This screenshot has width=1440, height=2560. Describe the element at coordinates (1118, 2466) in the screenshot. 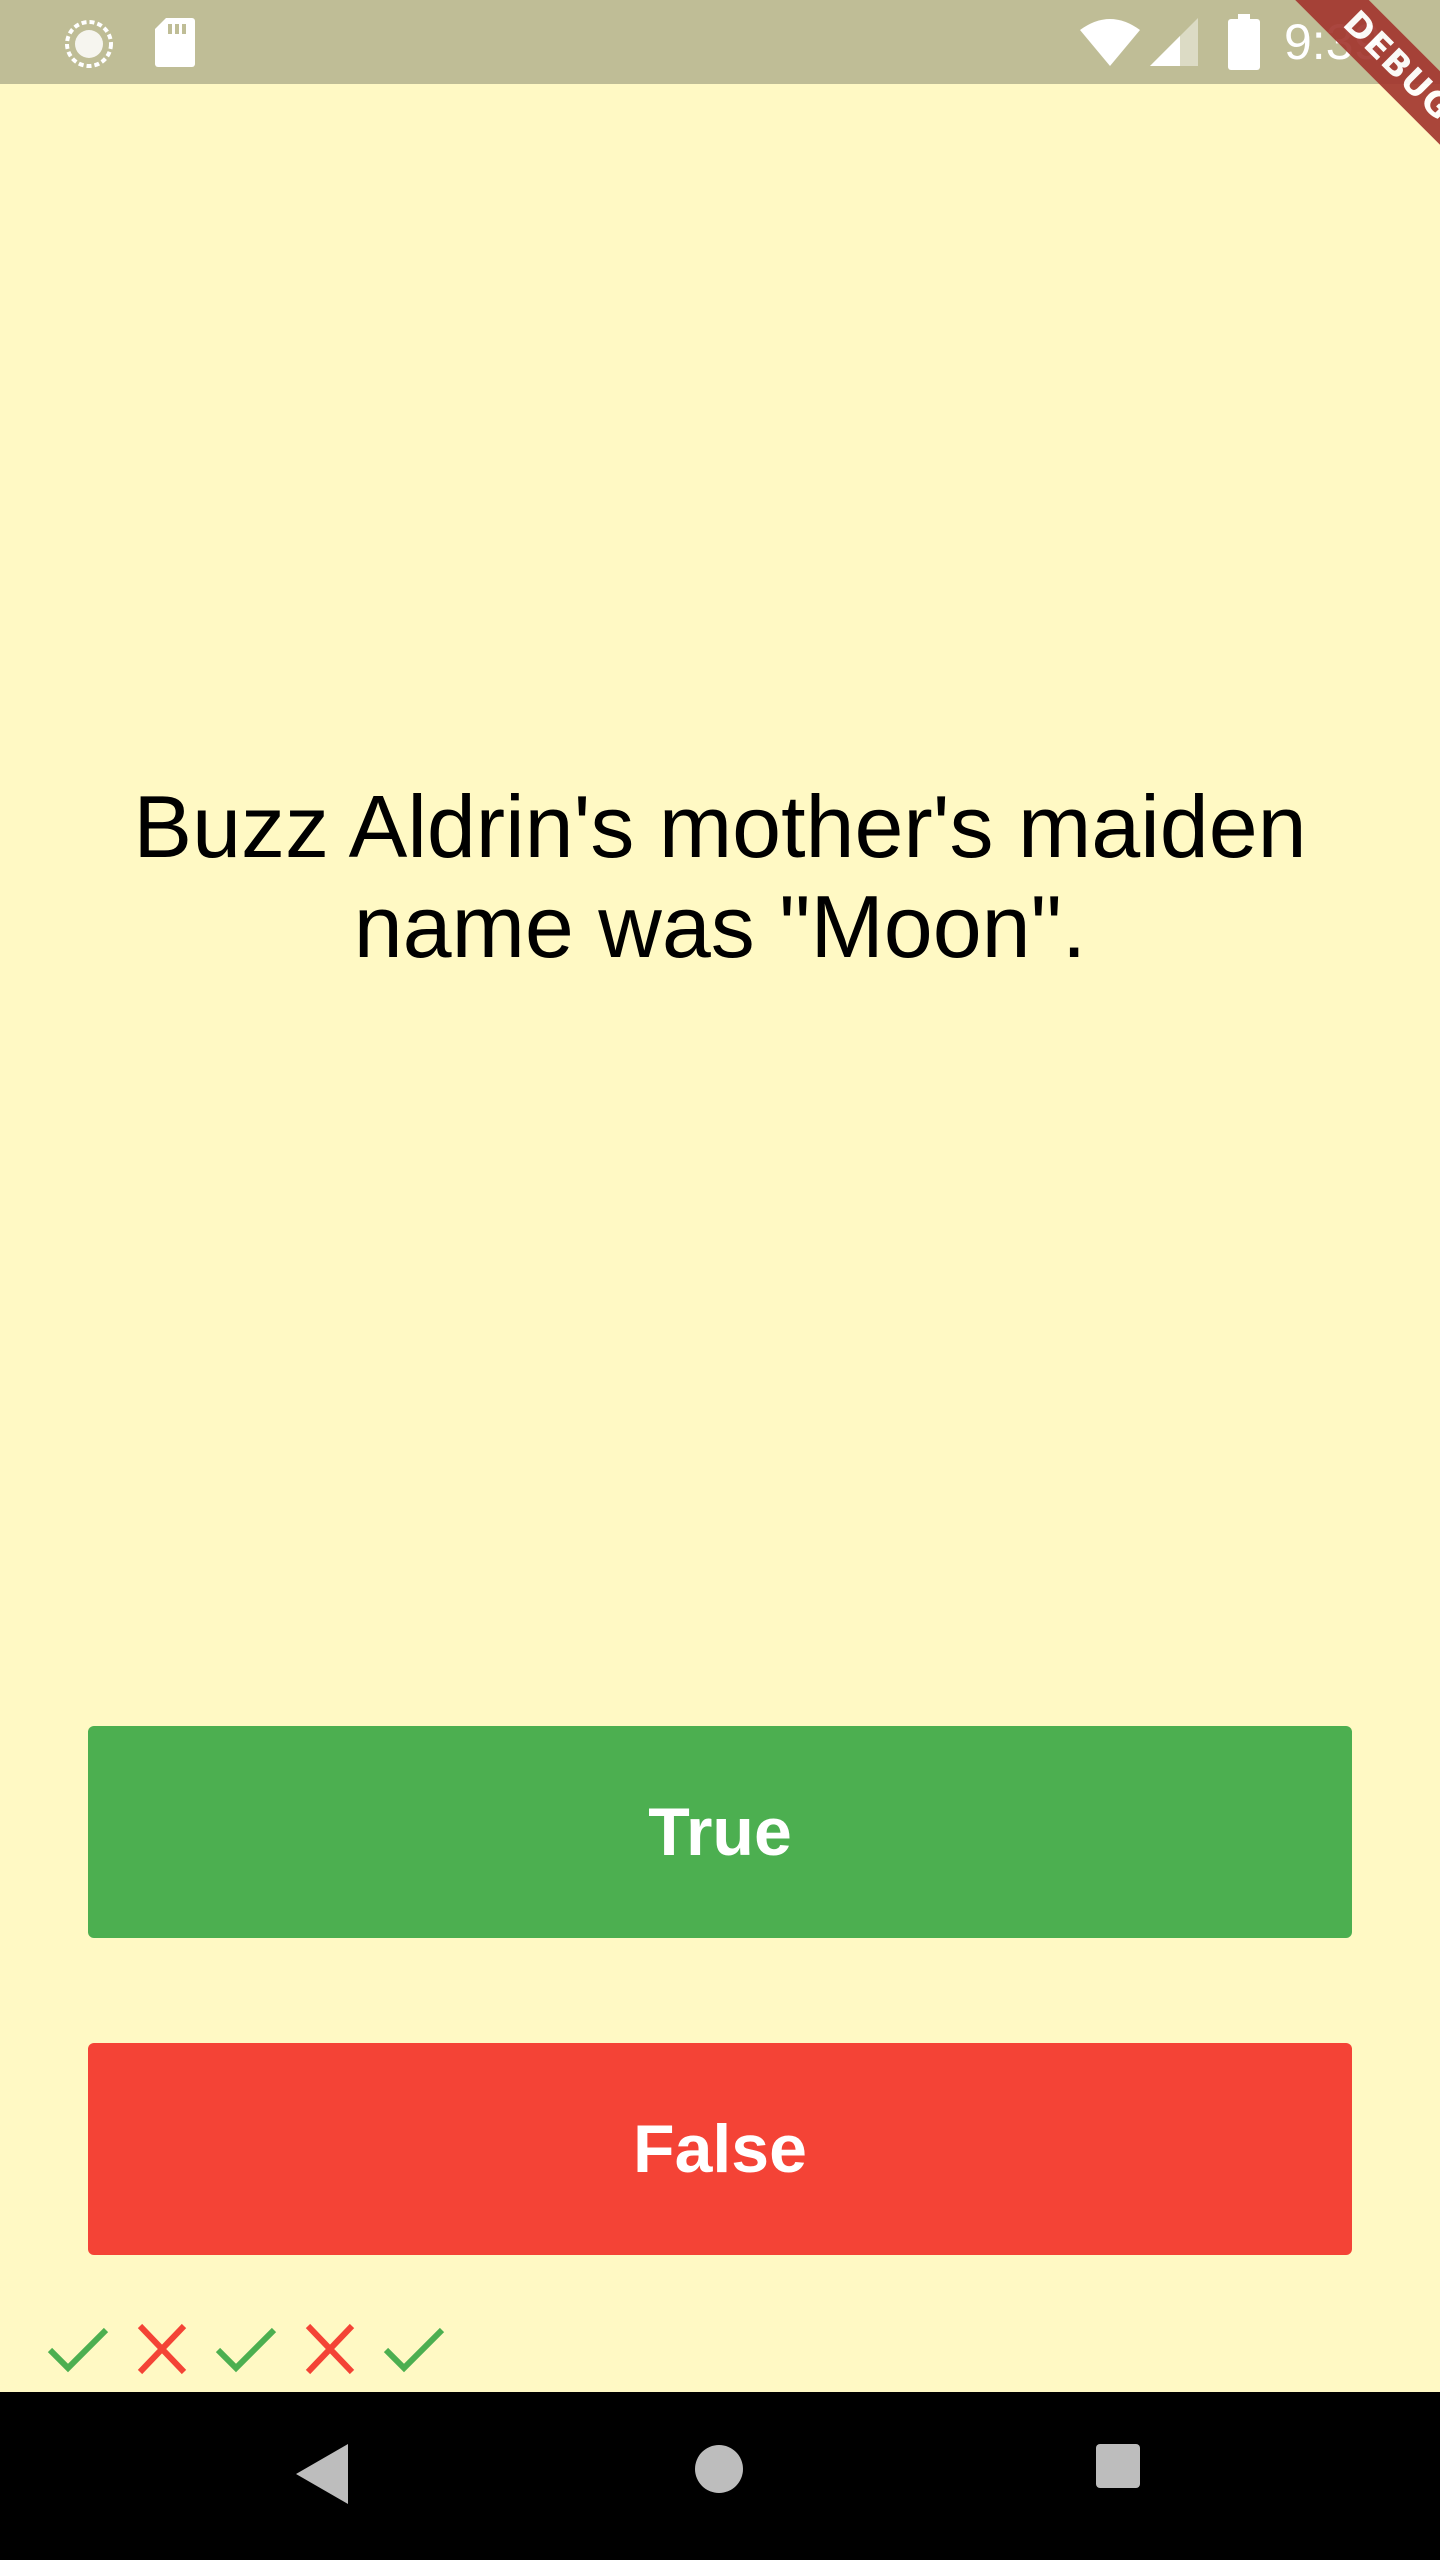

I see `recents-icon` at that location.